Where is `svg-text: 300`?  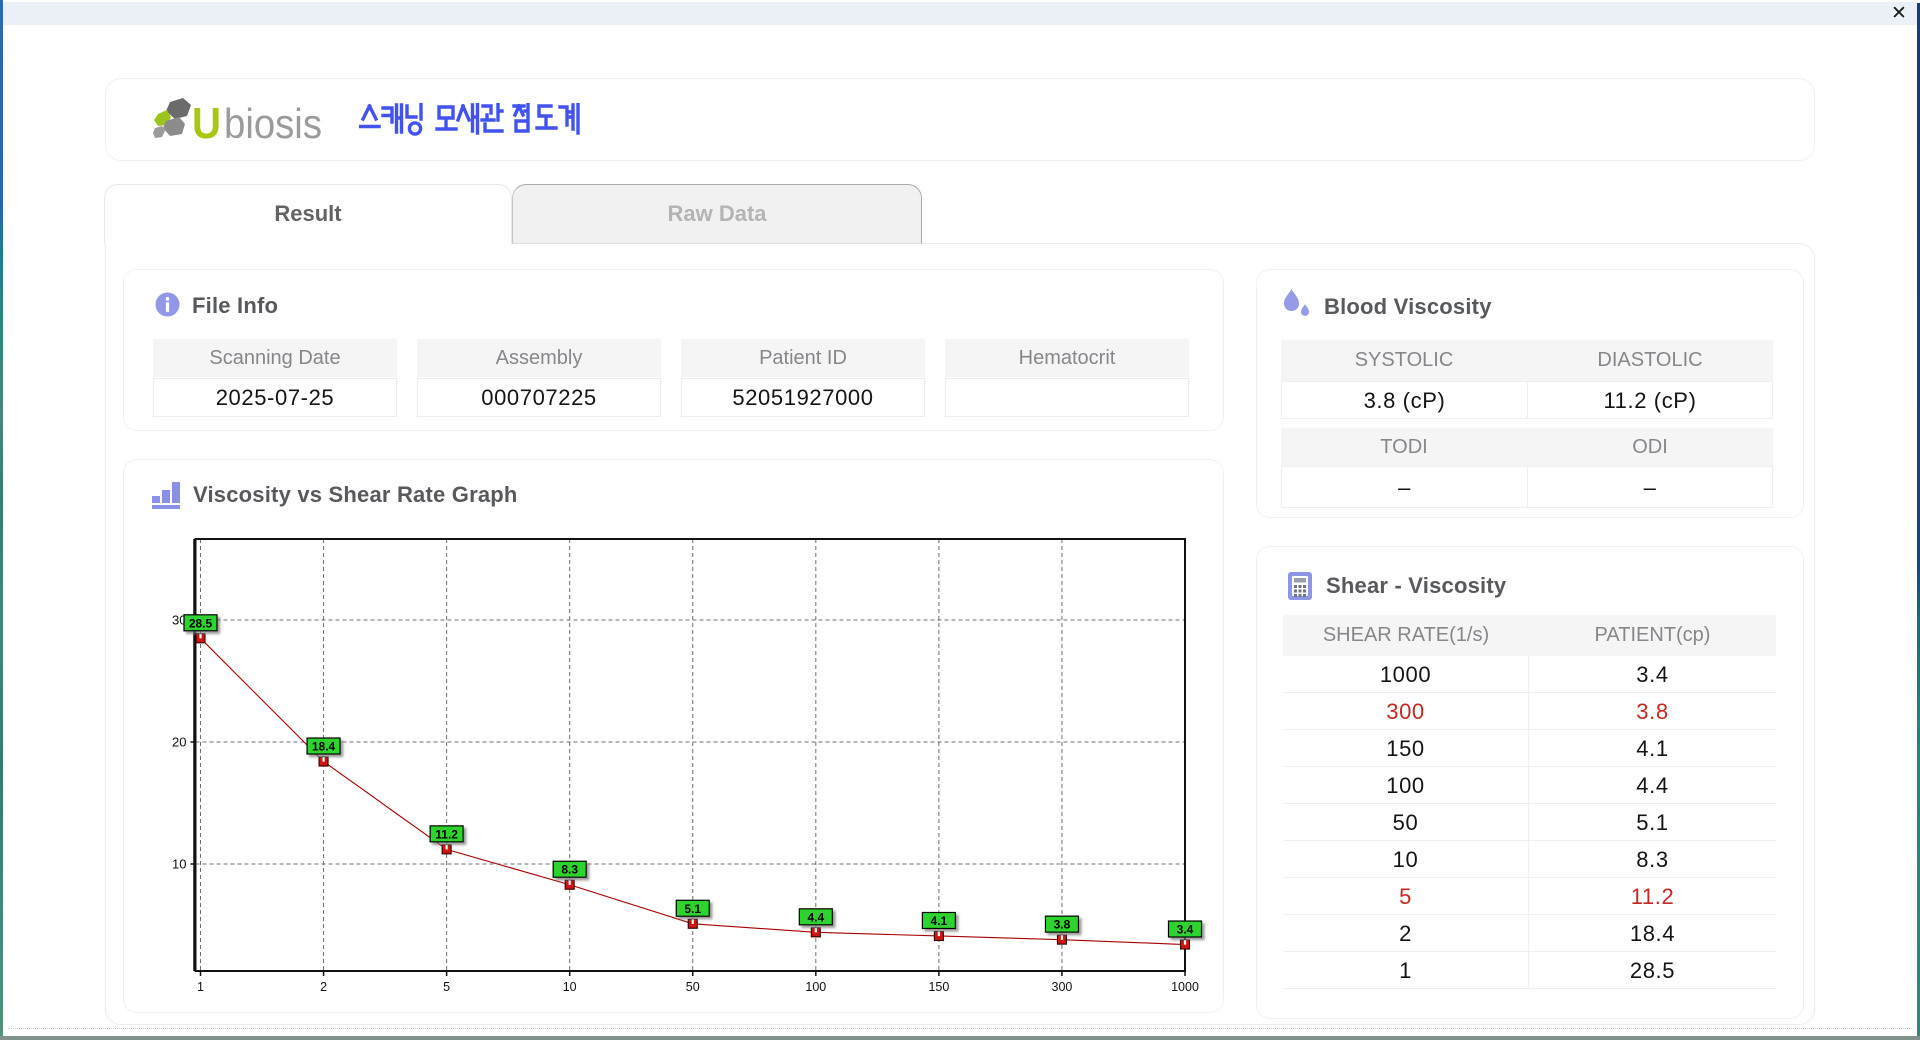 svg-text: 300 is located at coordinates (1062, 987).